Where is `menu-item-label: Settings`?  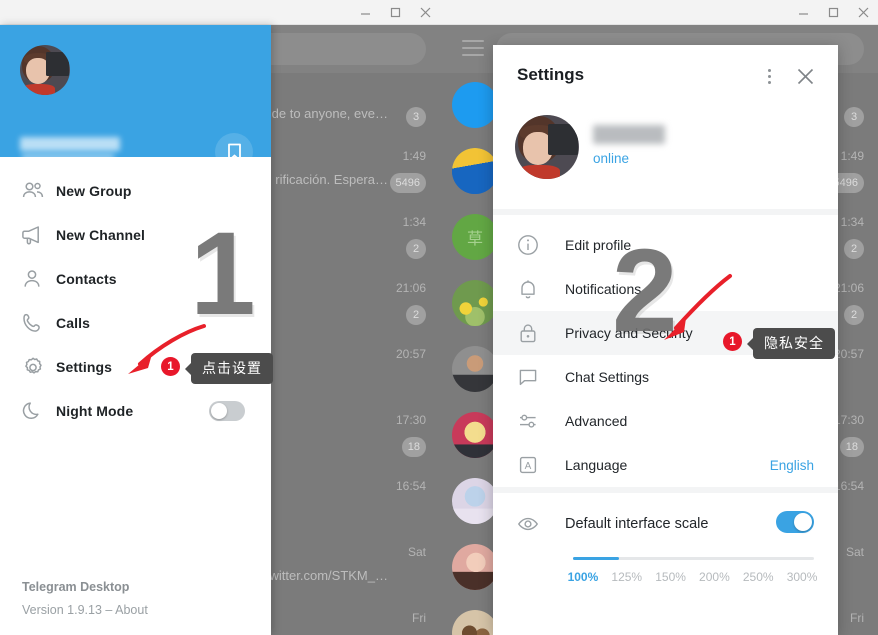 menu-item-label: Settings is located at coordinates (84, 367).